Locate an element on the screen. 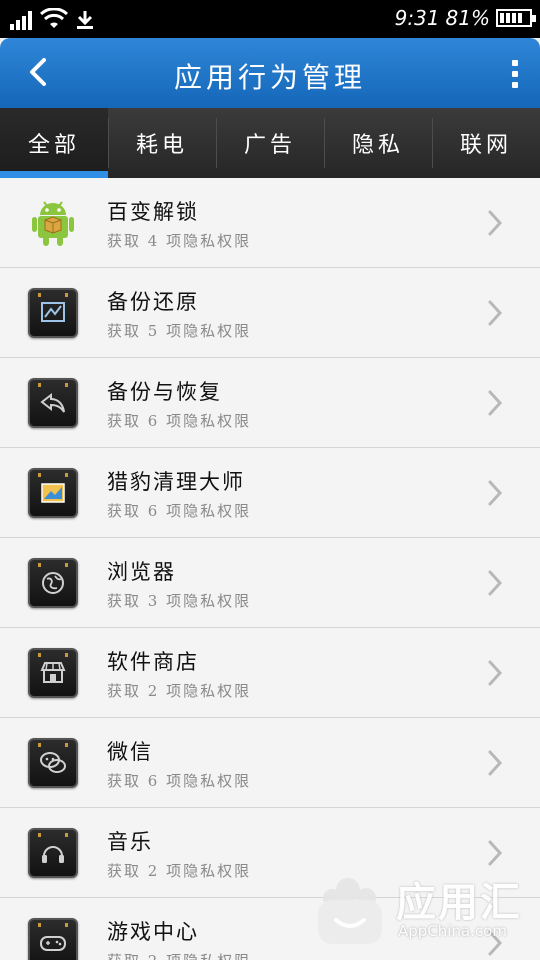  battery-percent: 81% is located at coordinates (467, 18).